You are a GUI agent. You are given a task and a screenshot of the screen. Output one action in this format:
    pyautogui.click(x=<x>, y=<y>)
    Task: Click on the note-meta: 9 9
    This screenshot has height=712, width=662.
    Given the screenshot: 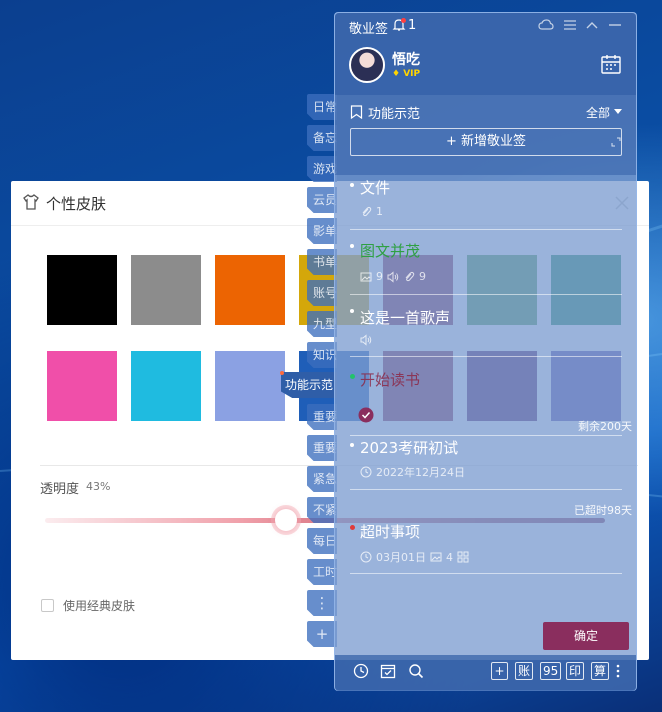 What is the action you would take?
    pyautogui.click(x=393, y=276)
    